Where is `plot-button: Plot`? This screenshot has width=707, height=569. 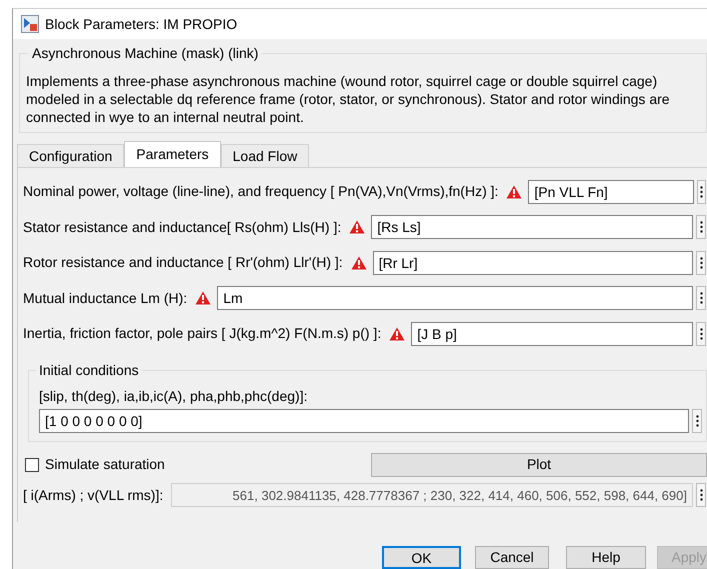
plot-button: Plot is located at coordinates (539, 464).